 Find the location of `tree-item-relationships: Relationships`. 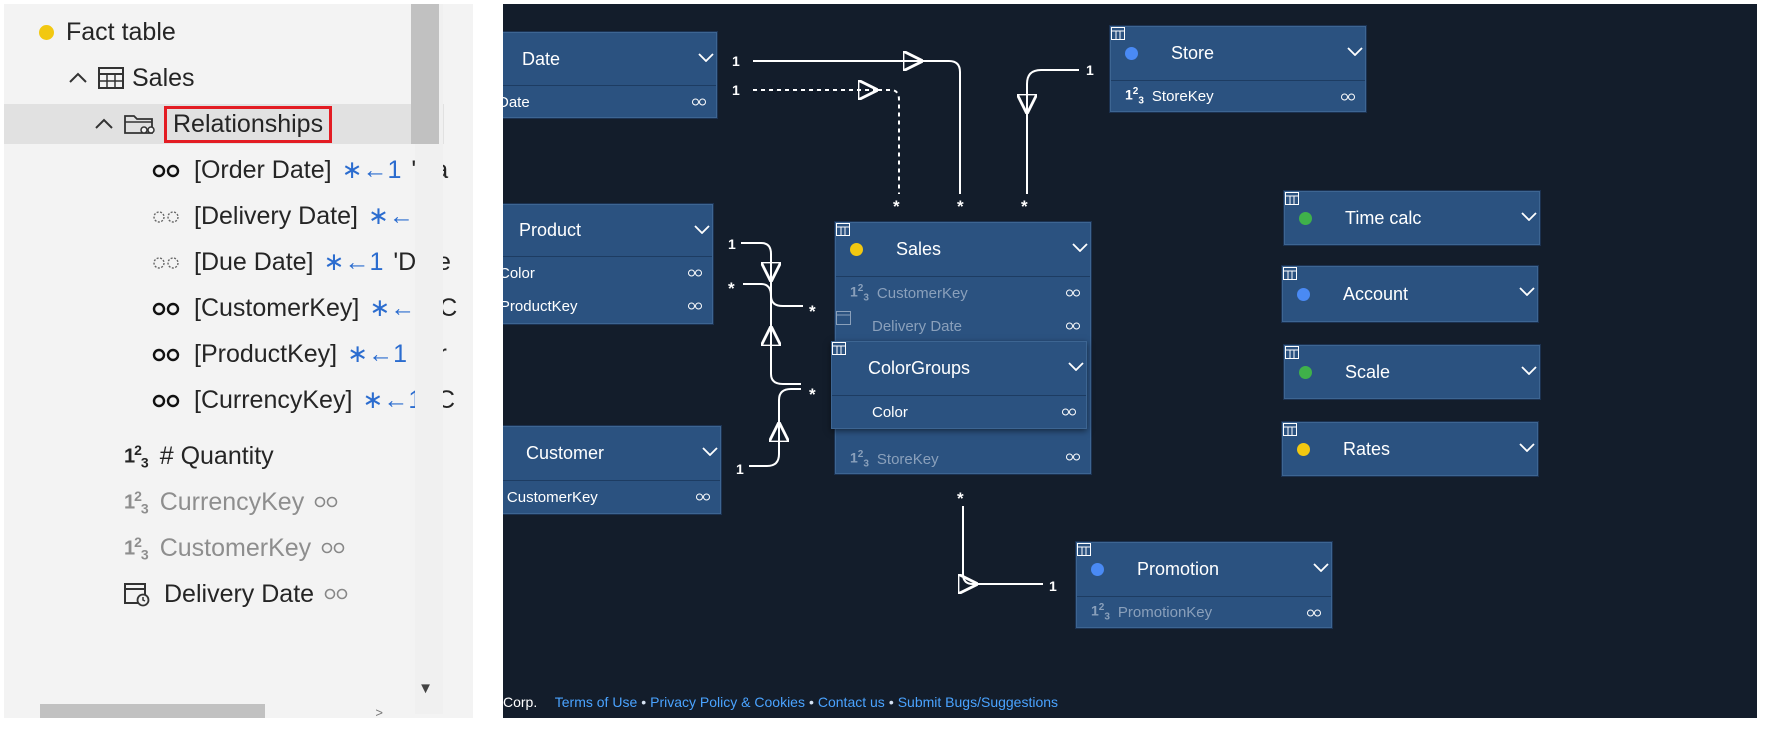

tree-item-relationships: Relationships is located at coordinates (224, 124).